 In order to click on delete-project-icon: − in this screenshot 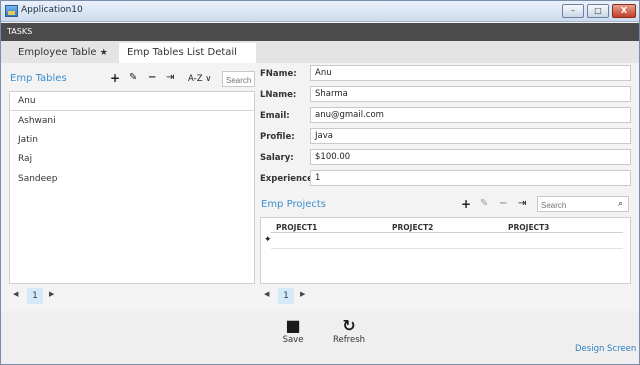, I will do `click(503, 204)`.